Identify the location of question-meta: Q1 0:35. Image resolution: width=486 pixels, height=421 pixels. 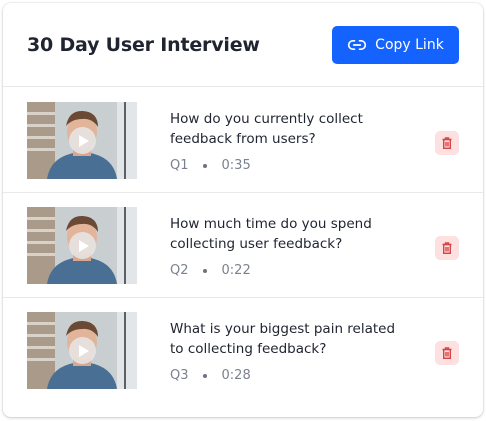
(210, 165).